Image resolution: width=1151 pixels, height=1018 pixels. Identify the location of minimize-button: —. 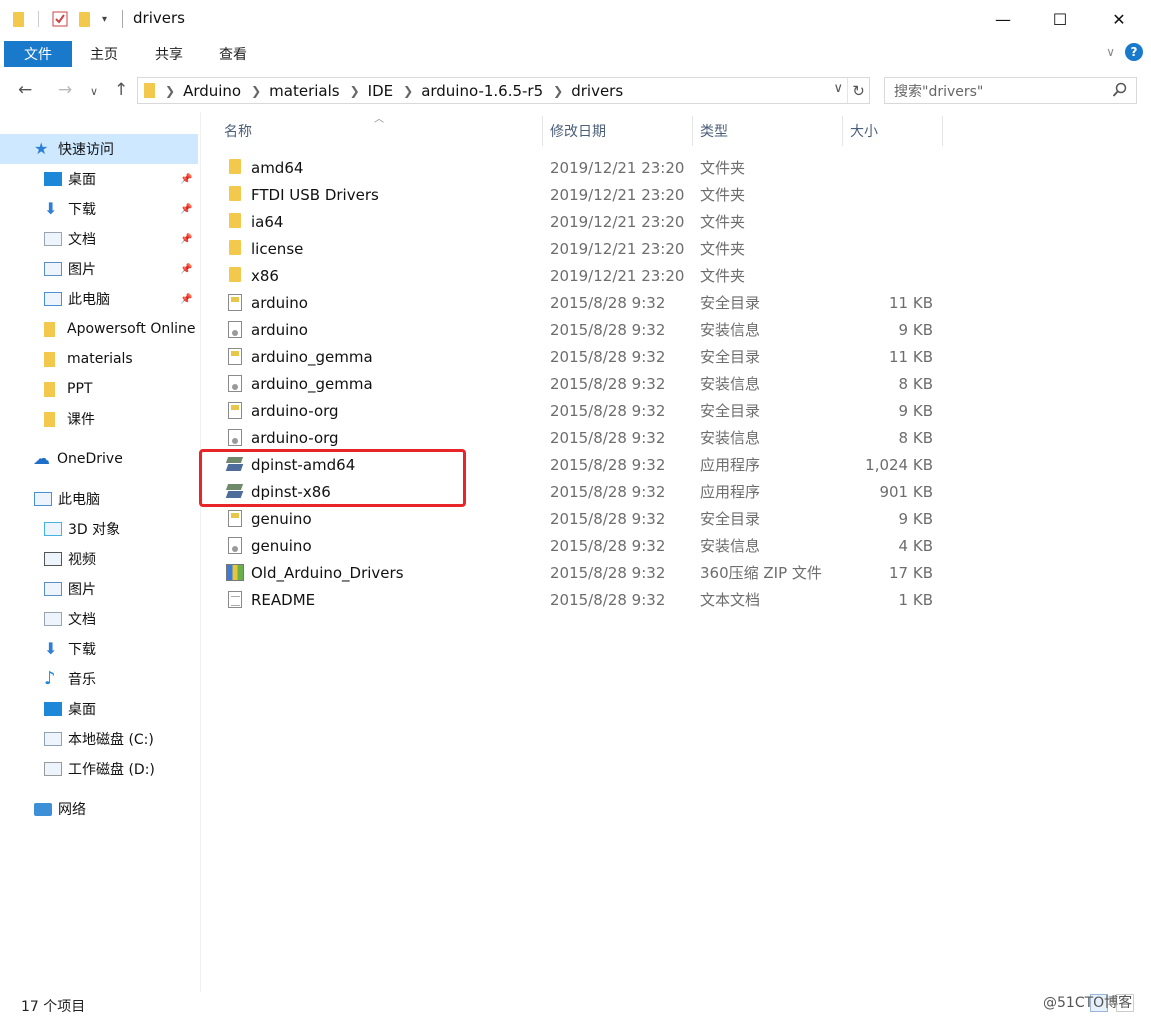
(1003, 19).